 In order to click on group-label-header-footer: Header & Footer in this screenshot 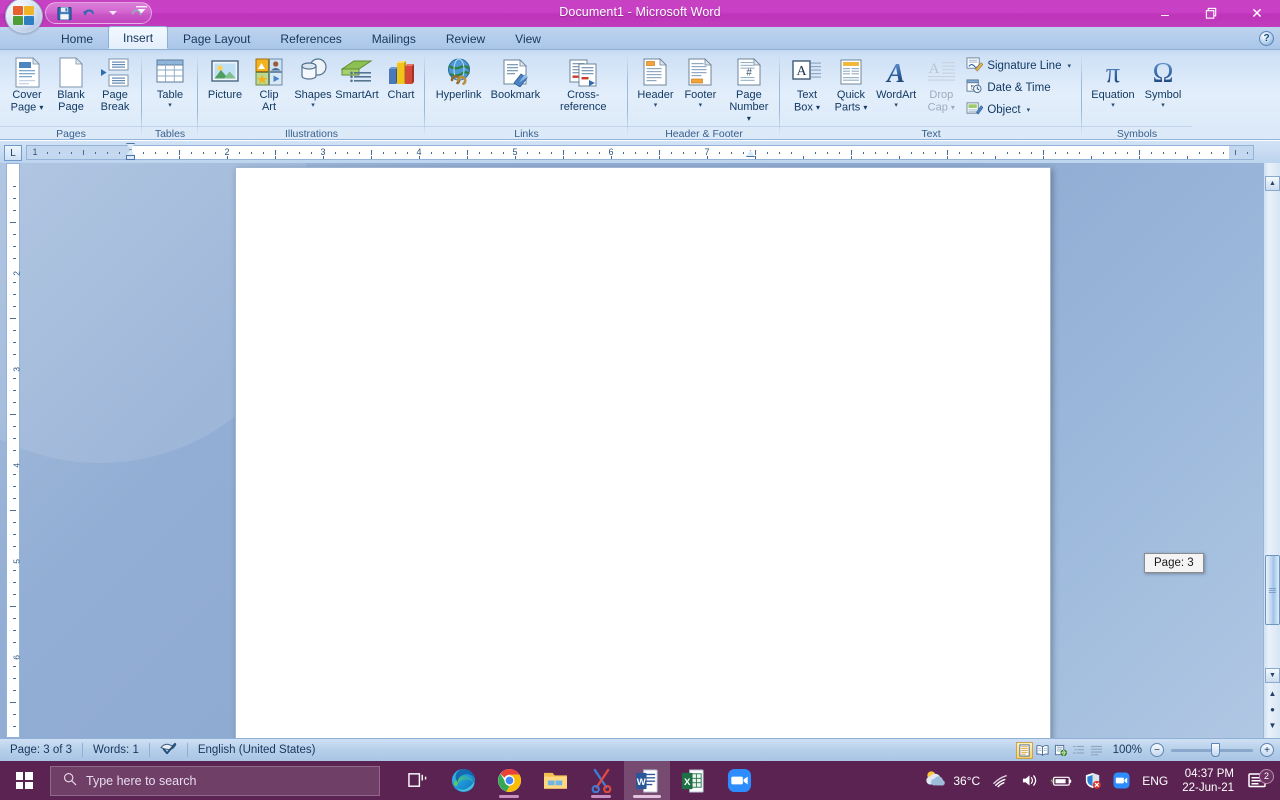, I will do `click(704, 133)`.